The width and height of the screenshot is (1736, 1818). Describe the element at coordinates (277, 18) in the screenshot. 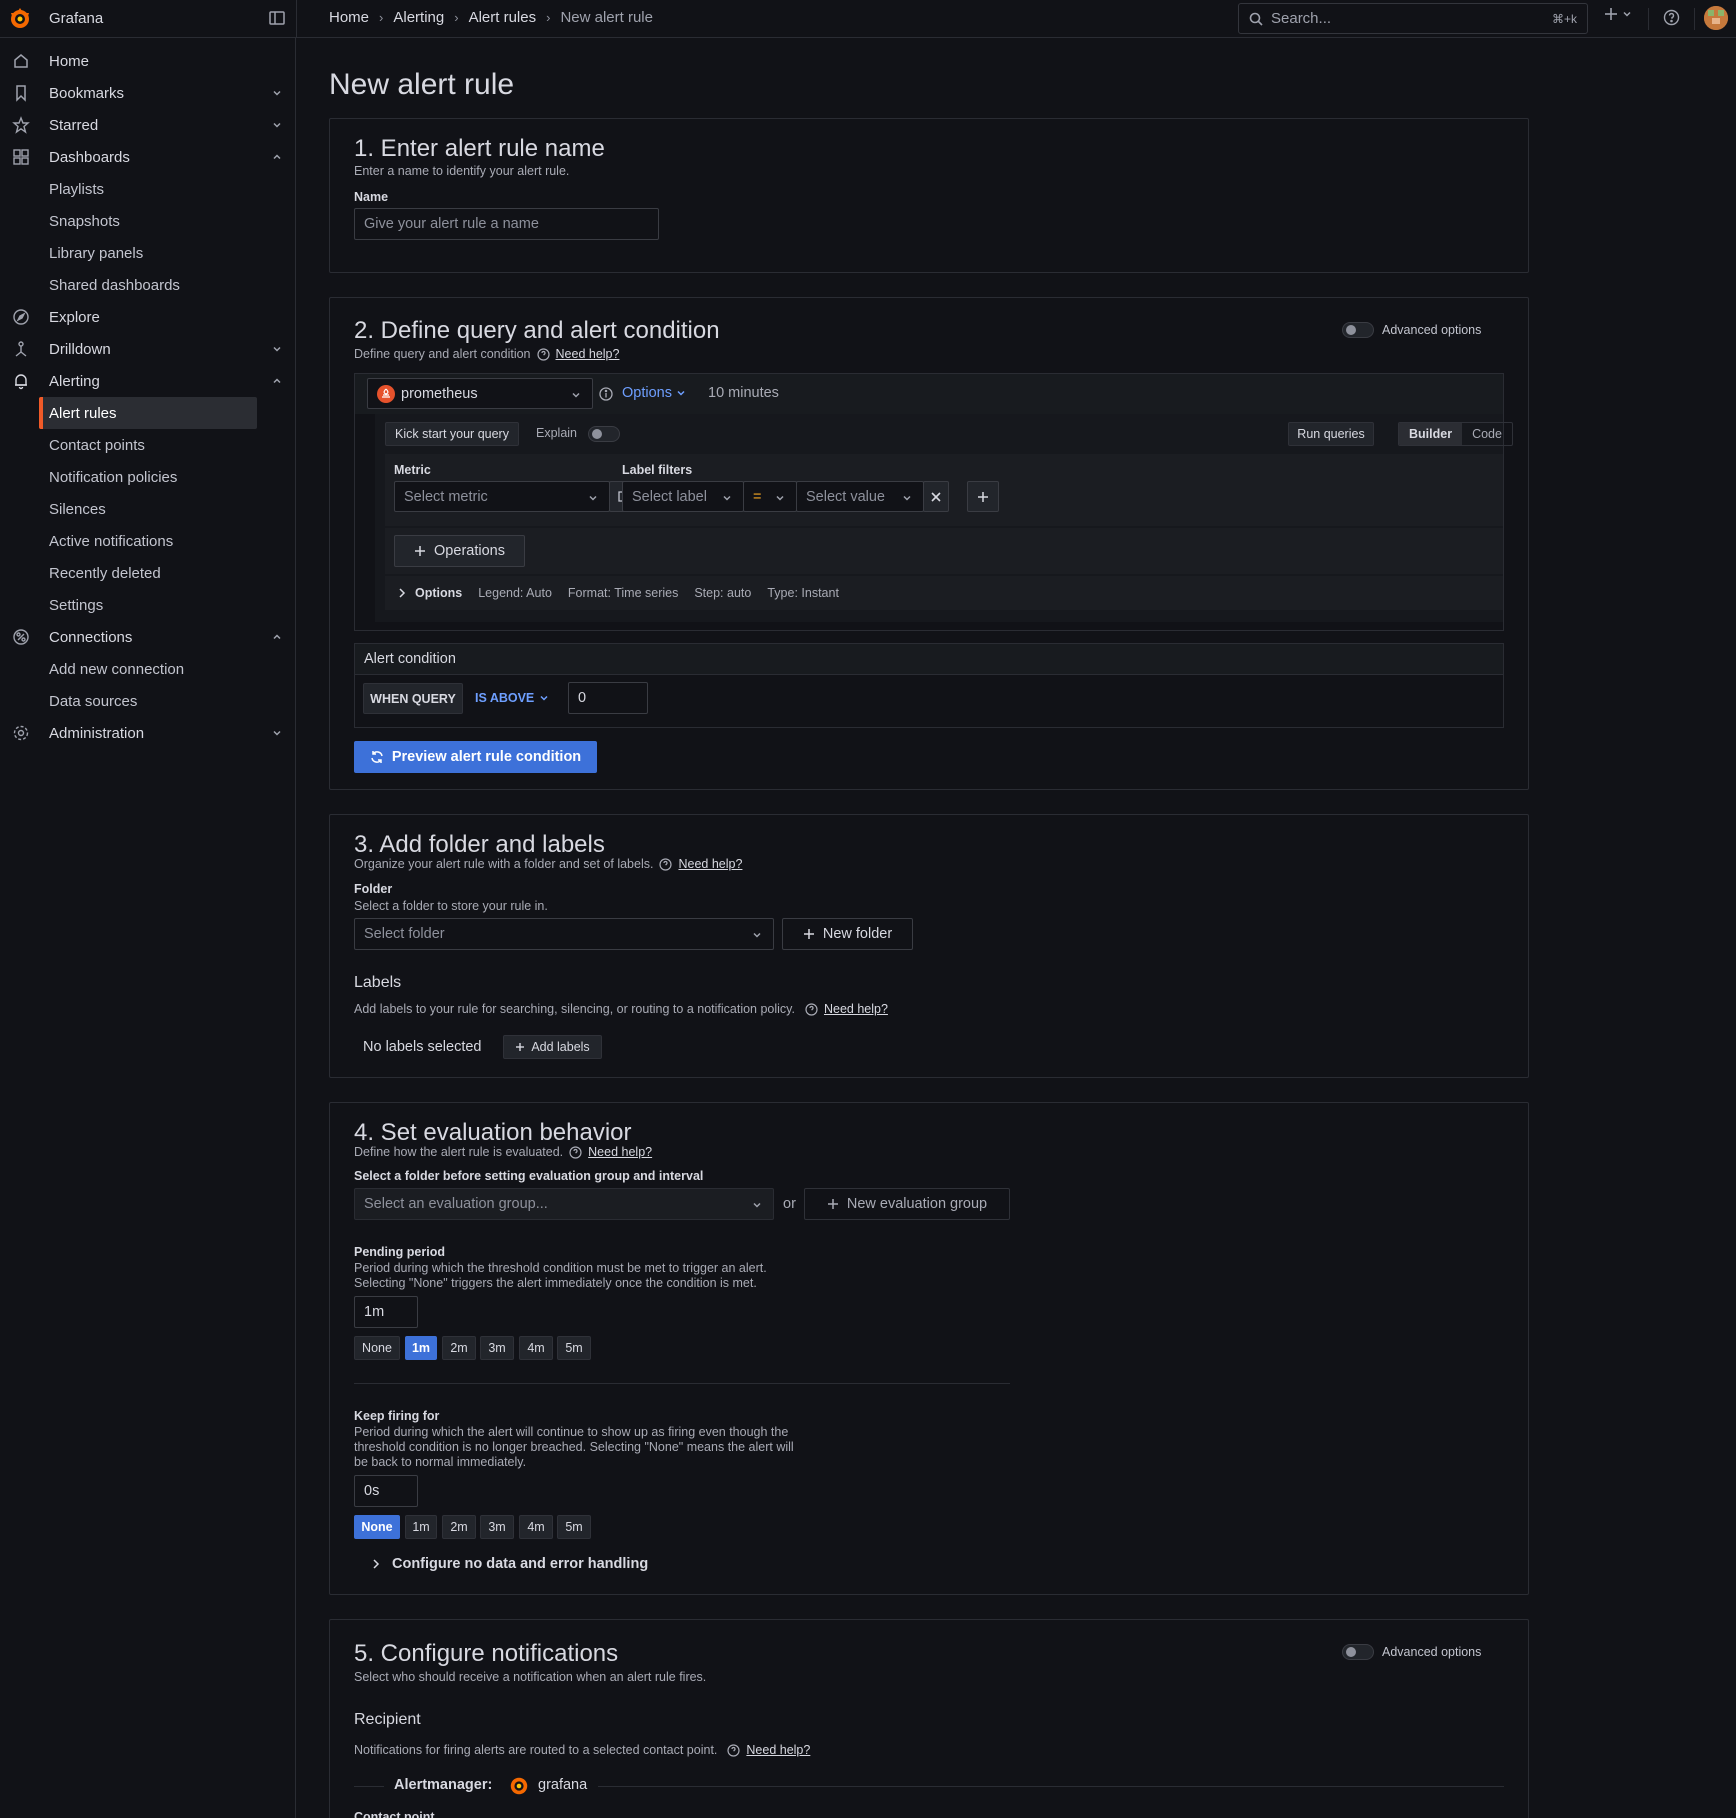

I see `dock-menu-icon` at that location.